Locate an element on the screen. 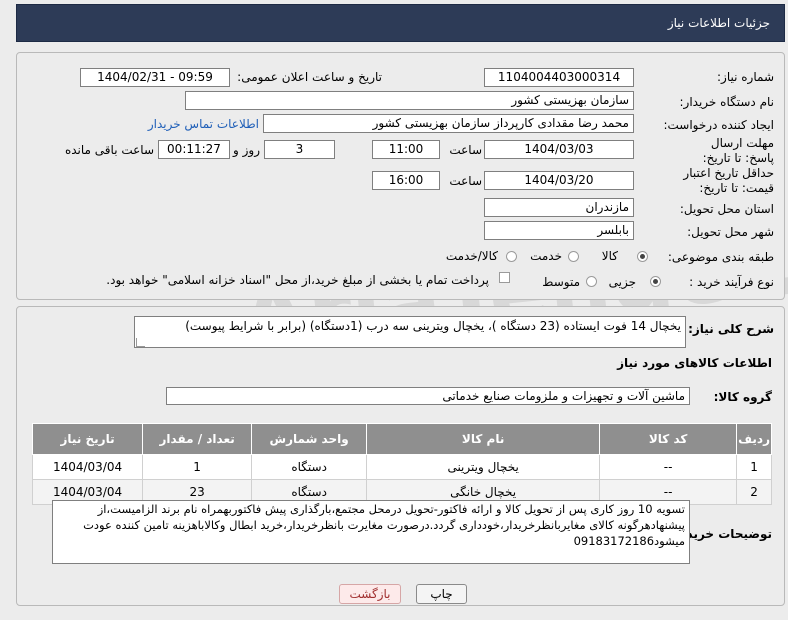  cell-row: 1 is located at coordinates (754, 467).